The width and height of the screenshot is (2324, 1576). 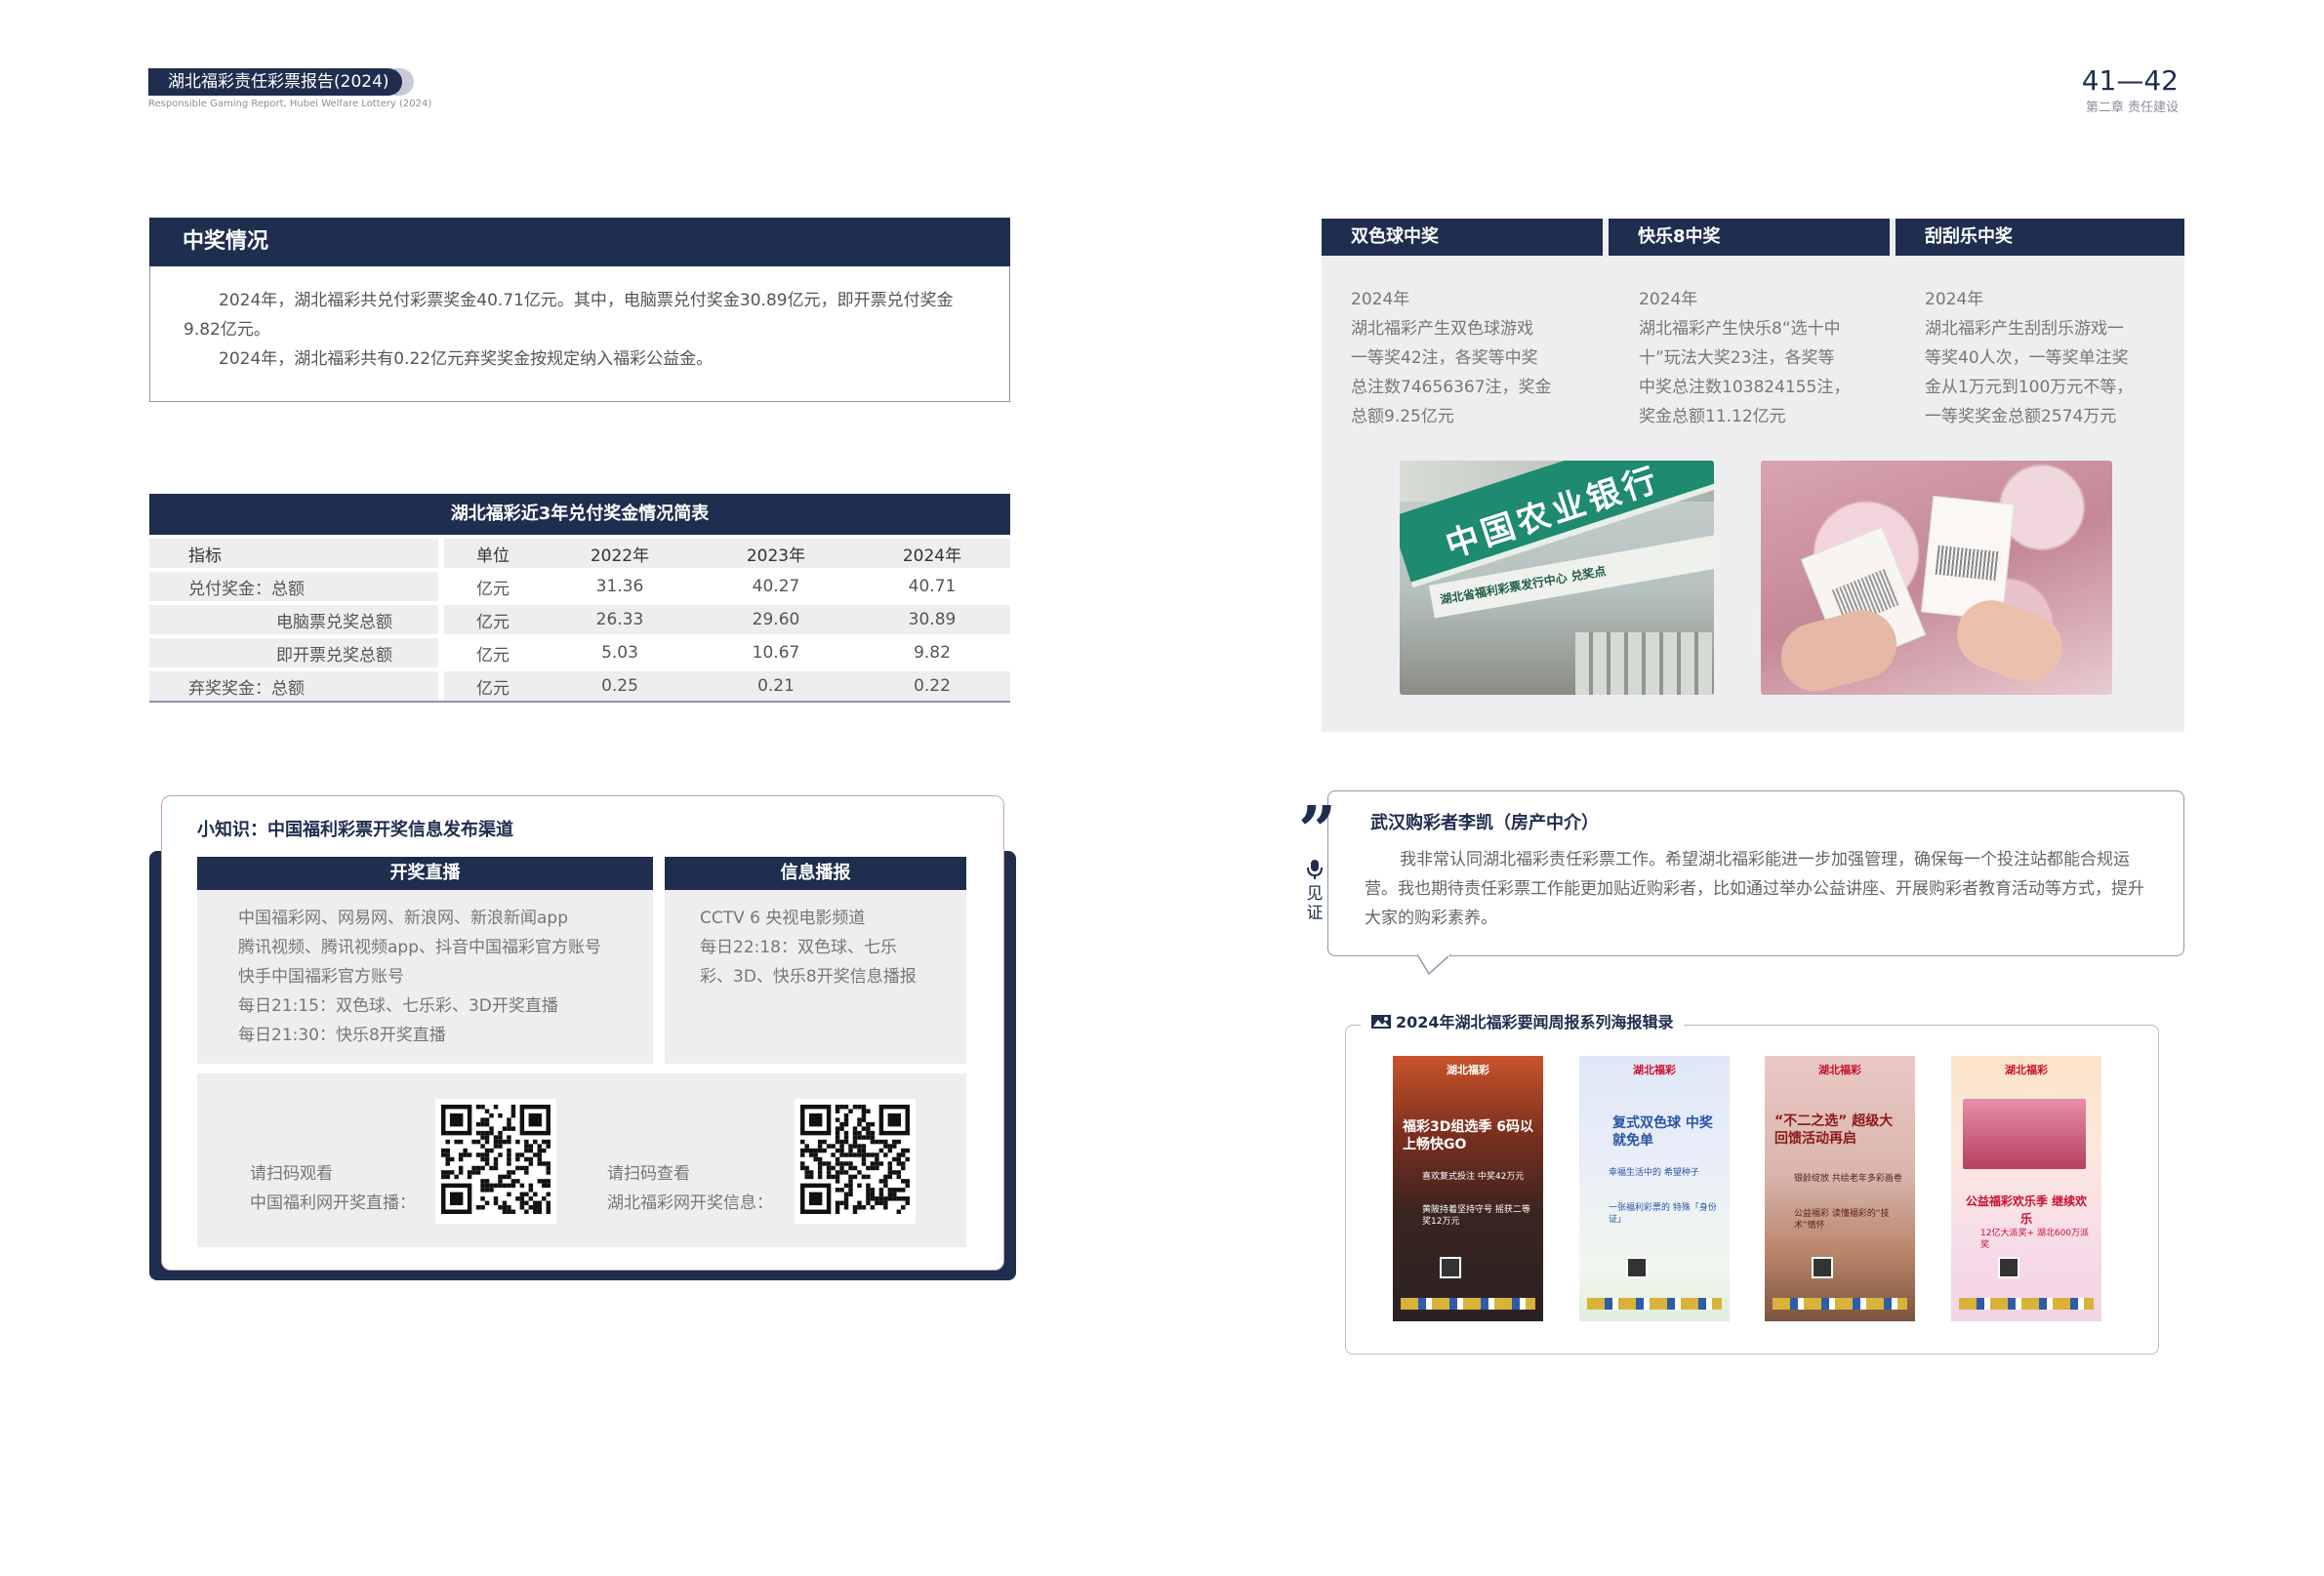 What do you see at coordinates (1654, 1304) in the screenshot?
I see `poster-brand-strip` at bounding box center [1654, 1304].